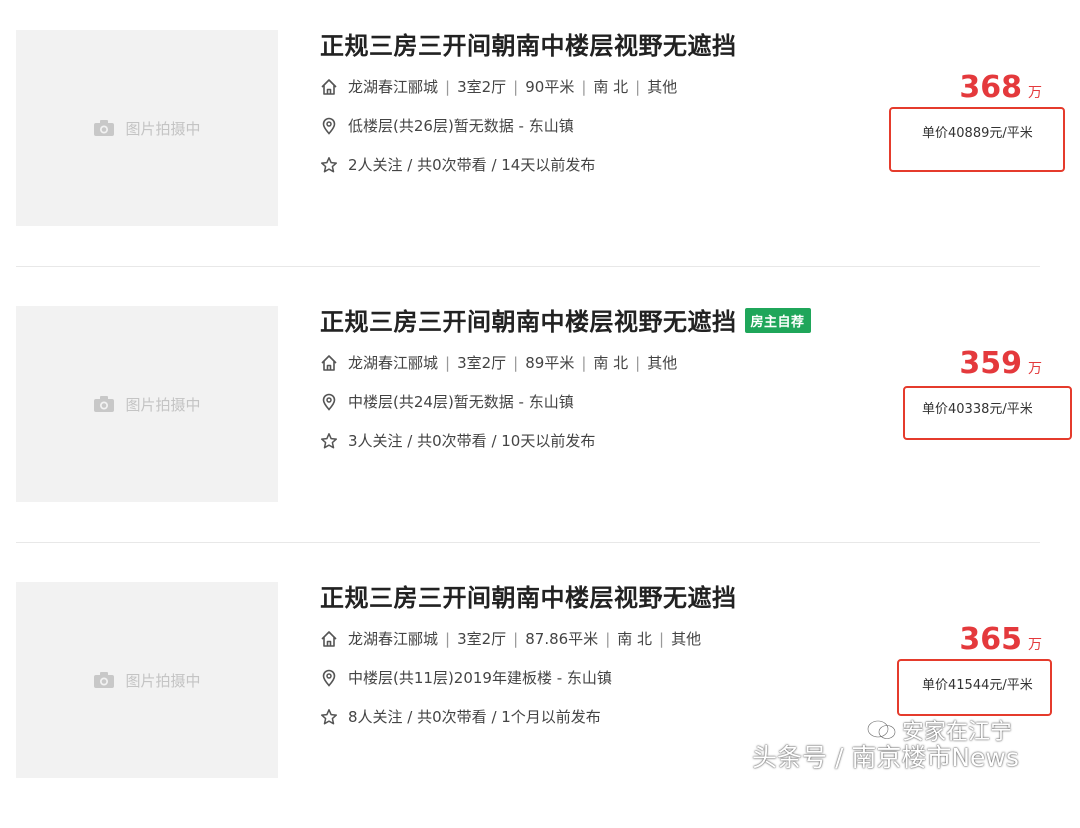 Image resolution: width=1080 pixels, height=828 pixels. What do you see at coordinates (472, 165) in the screenshot?
I see `follow-info-text: 2人关注 / 共0次带看 / 14天以前发布` at bounding box center [472, 165].